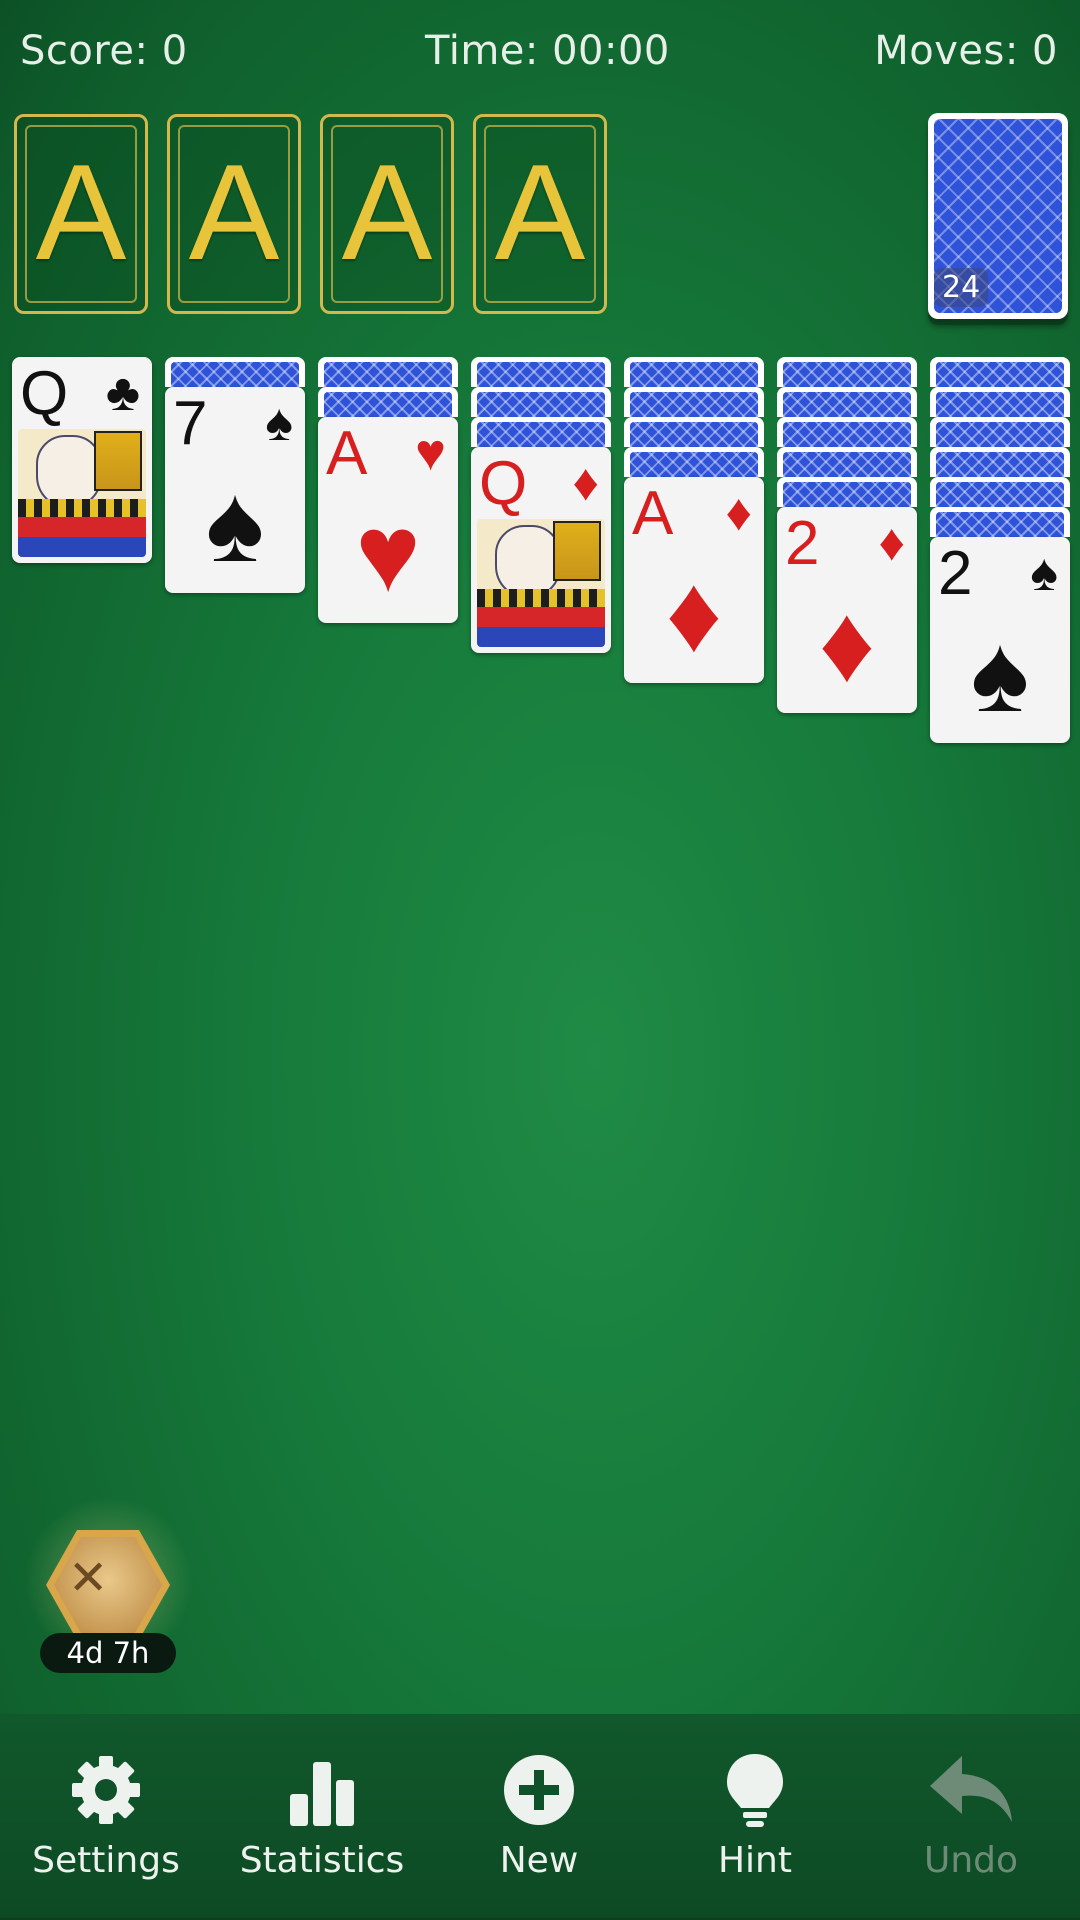 This screenshot has width=1080, height=1920. I want to click on card-center-suit: ♥, so click(388, 553).